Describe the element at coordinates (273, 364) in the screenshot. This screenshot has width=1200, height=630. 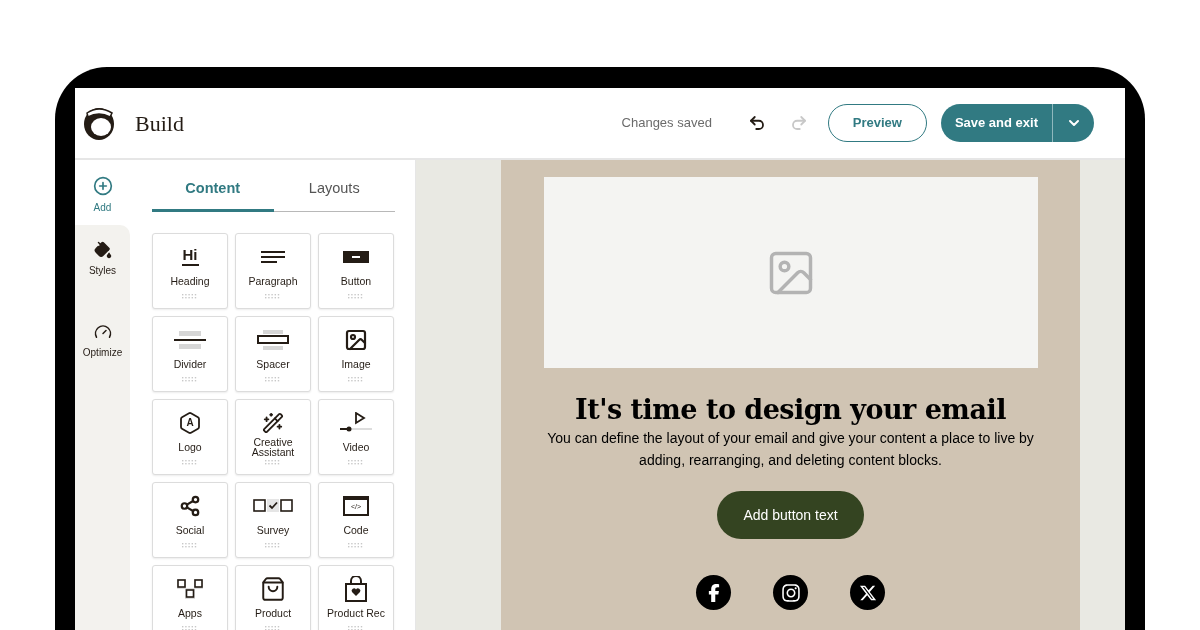
I see `tile-label: Spacer` at that location.